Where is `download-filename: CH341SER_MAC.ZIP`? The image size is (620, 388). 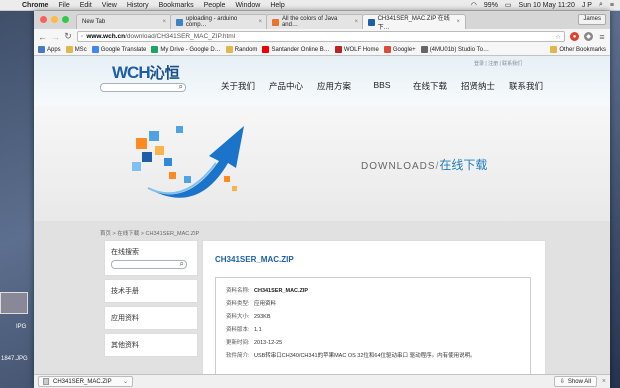 download-filename: CH341SER_MAC.ZIP is located at coordinates (82, 381).